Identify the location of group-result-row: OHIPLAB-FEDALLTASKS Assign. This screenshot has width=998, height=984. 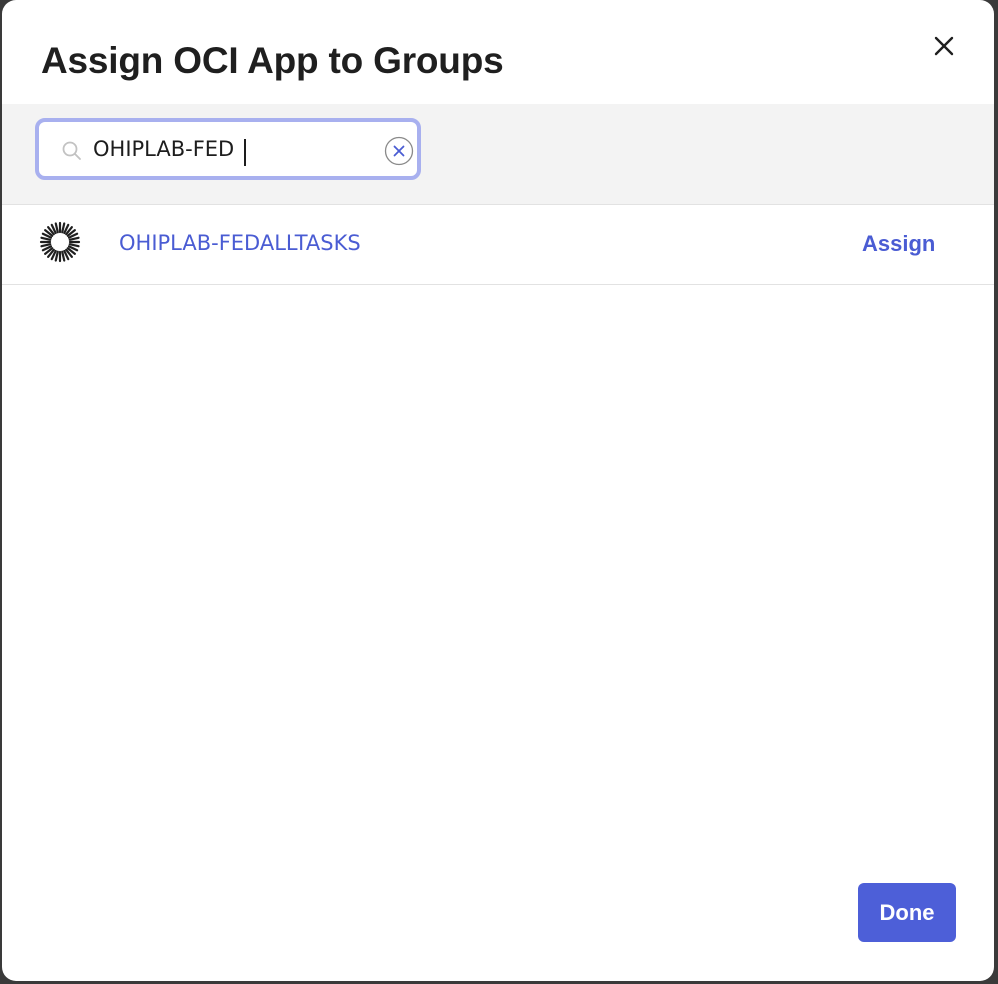
(498, 245).